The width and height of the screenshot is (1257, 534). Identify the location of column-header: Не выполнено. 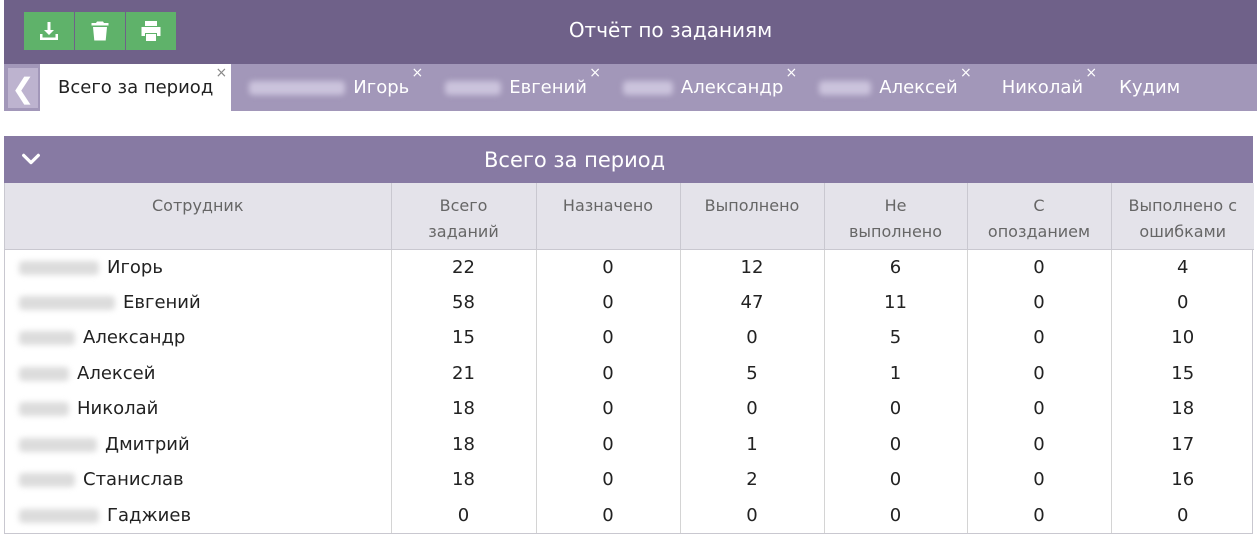
(896, 216).